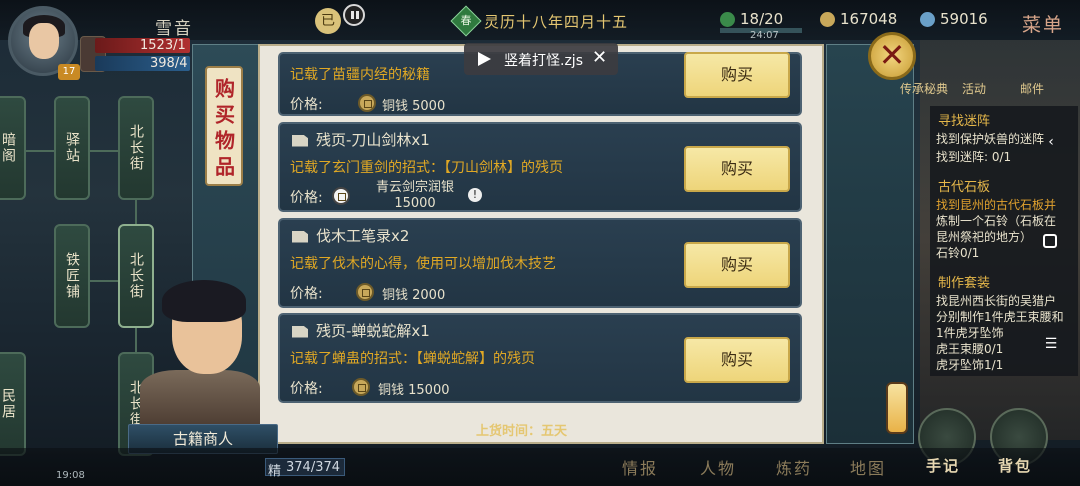 Image resolution: width=1080 pixels, height=486 pixels. I want to click on nav-notebook: 手记, so click(943, 465).